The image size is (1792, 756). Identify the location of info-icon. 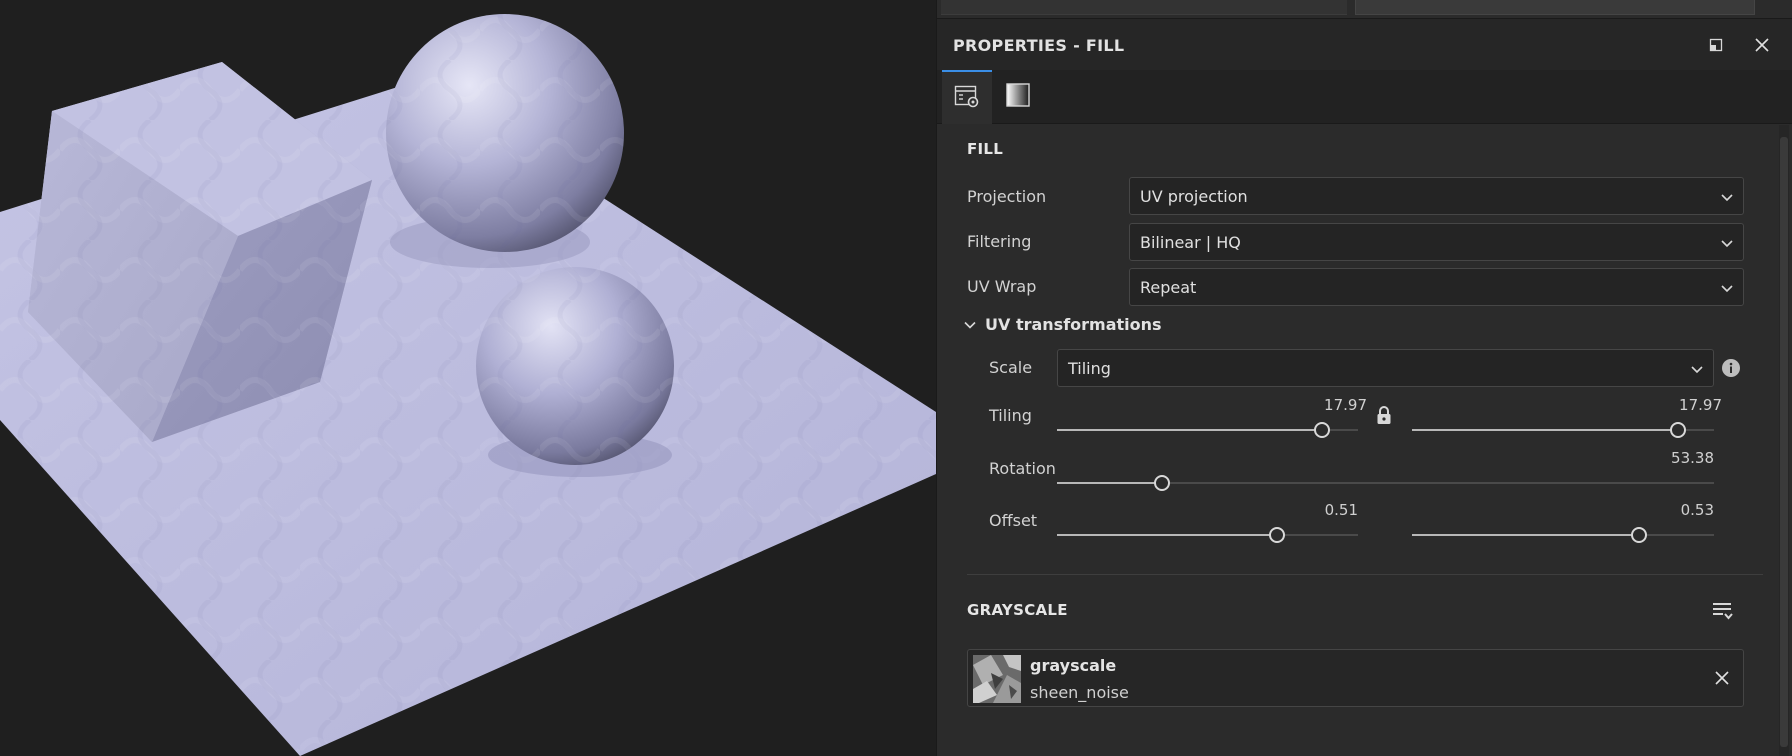
(1731, 368).